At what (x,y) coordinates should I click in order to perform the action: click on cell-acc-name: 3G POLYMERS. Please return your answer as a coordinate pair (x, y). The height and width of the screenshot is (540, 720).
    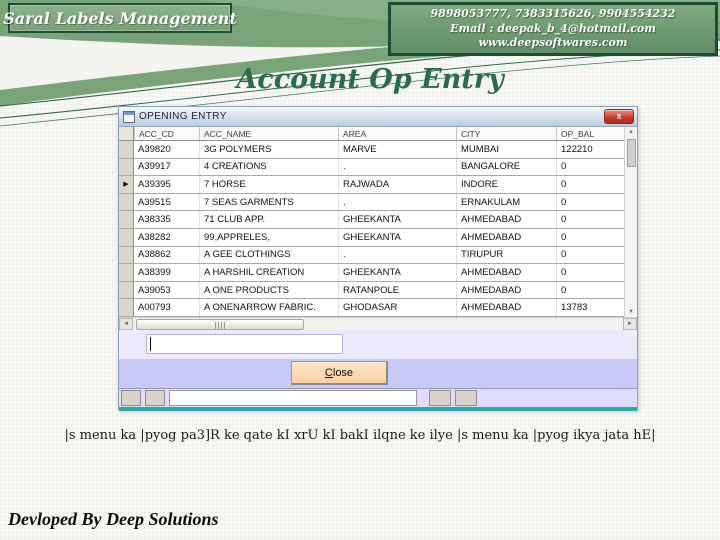
    Looking at the image, I should click on (268, 149).